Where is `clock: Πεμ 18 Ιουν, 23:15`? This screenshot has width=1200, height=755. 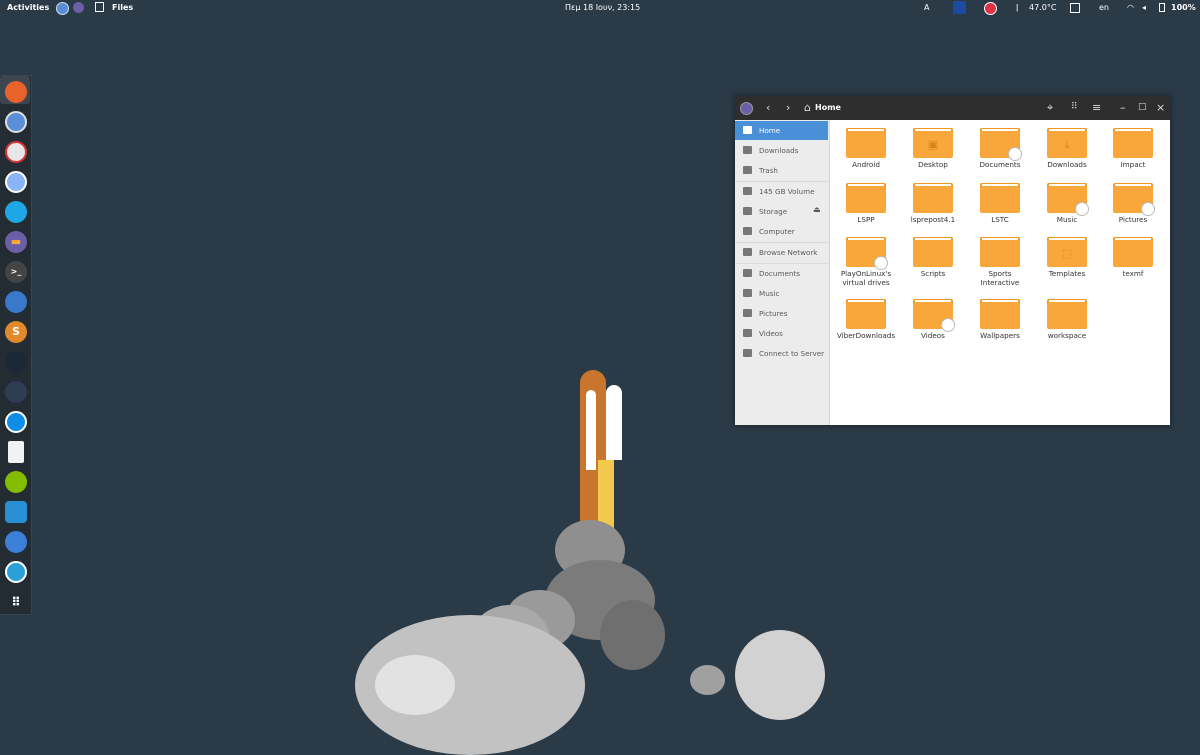 clock: Πεμ 18 Ιουν, 23:15 is located at coordinates (602, 7).